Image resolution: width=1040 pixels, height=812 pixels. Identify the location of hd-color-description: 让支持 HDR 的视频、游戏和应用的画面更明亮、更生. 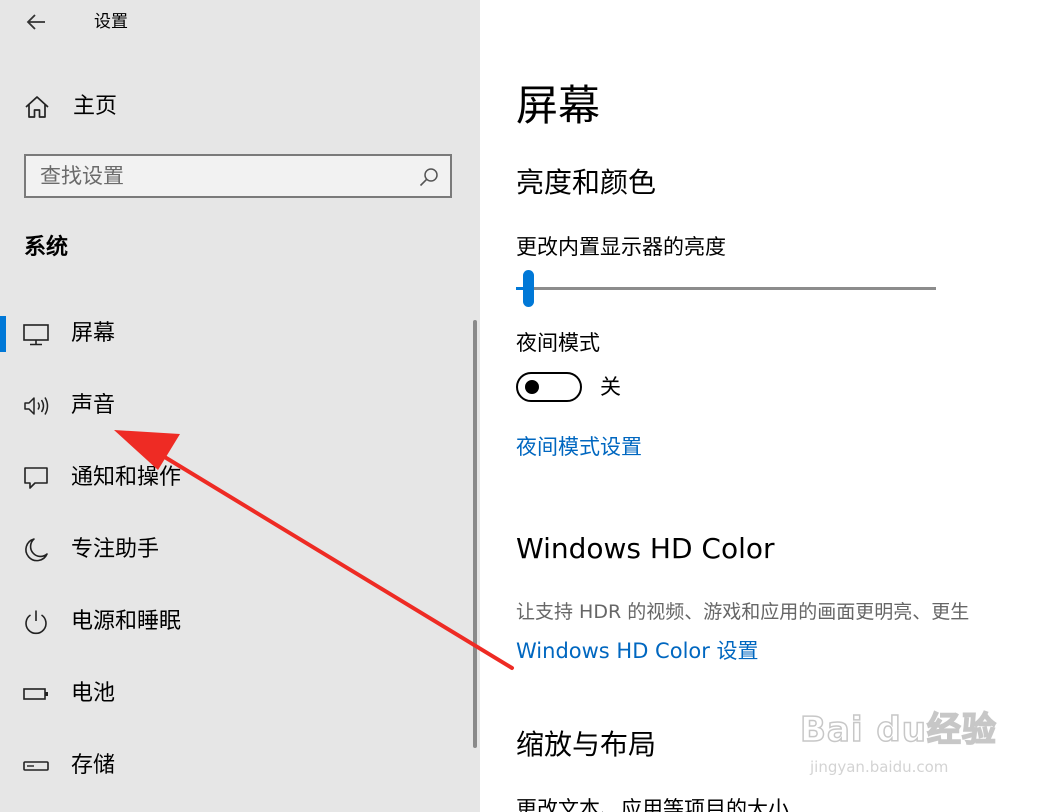
(743, 612).